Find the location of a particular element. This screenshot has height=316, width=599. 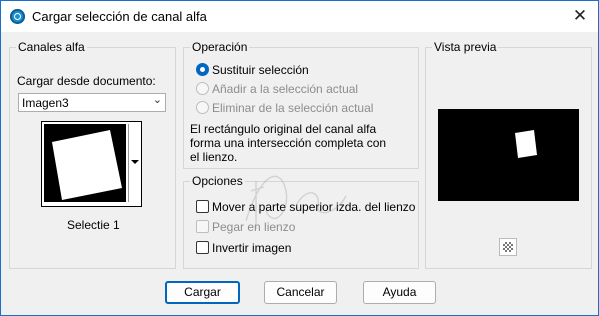

document-select: Imagen3 ⌄ is located at coordinates (92, 102).